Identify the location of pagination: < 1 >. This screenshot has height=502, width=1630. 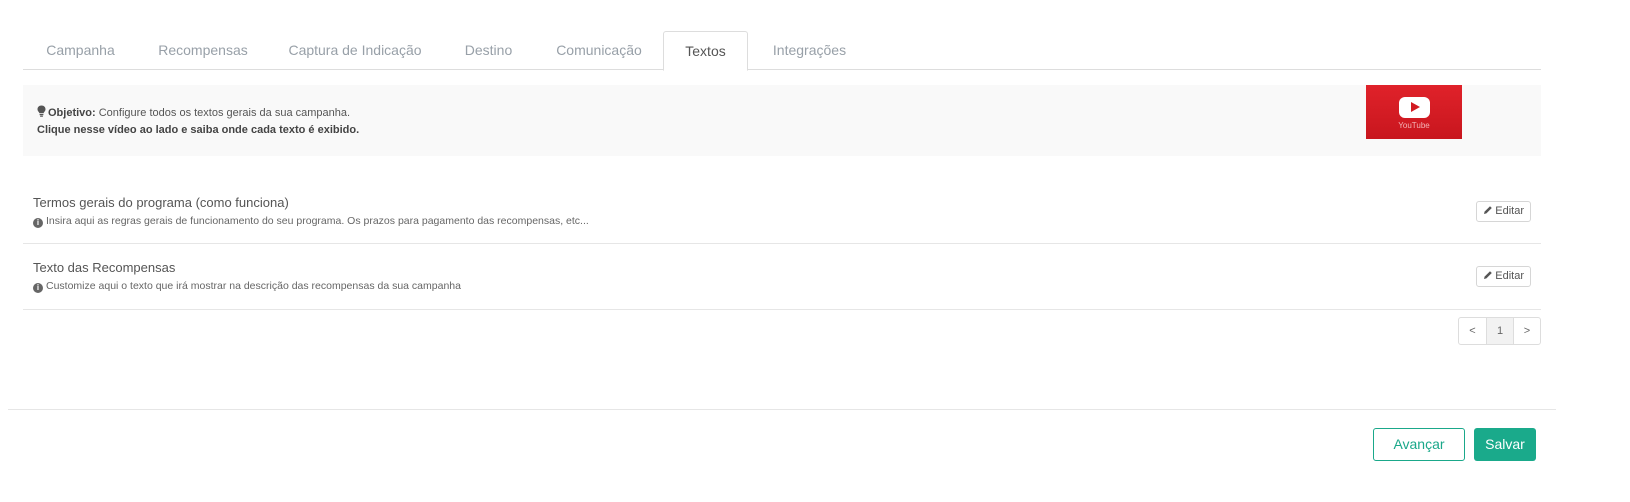
(1499, 331).